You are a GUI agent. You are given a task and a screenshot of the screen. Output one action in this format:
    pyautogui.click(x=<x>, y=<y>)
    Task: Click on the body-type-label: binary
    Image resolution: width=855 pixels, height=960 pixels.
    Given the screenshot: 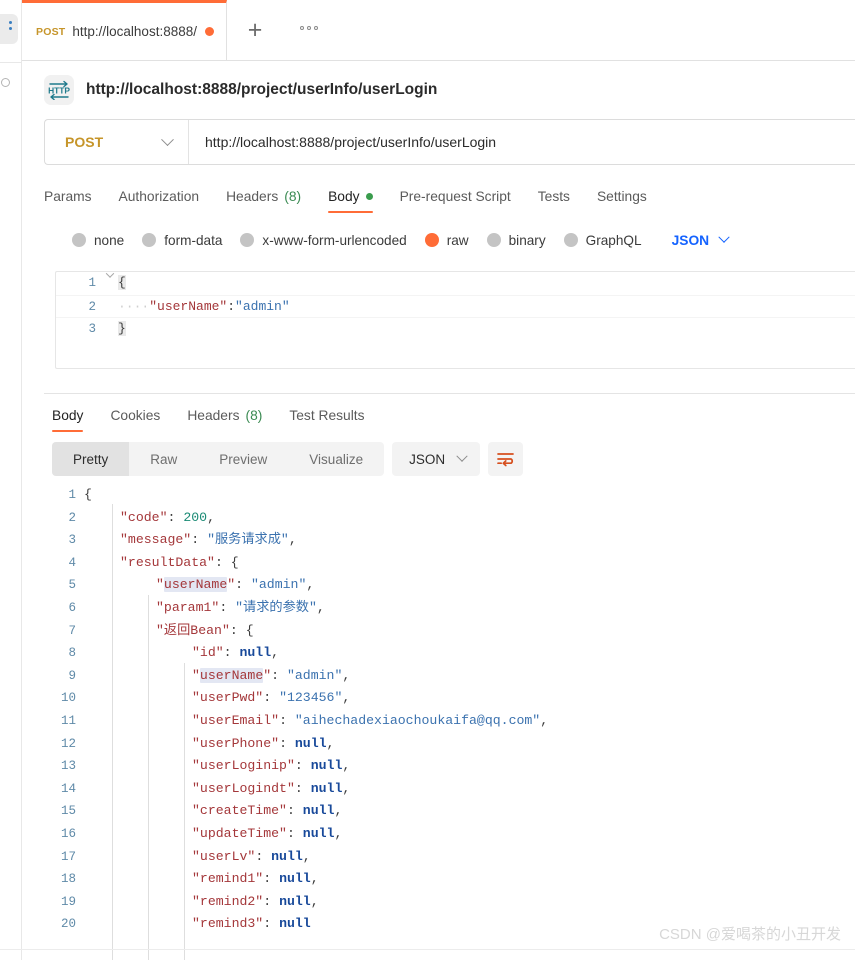 What is the action you would take?
    pyautogui.click(x=527, y=240)
    